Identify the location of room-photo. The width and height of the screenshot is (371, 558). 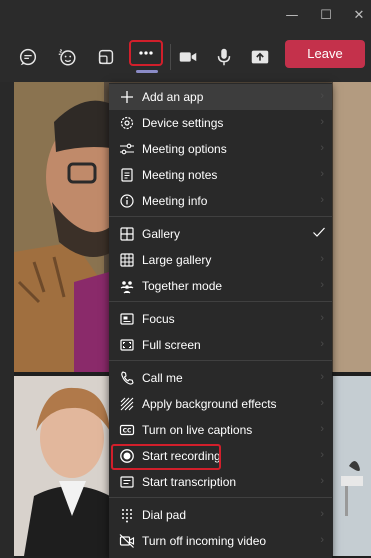
(352, 466).